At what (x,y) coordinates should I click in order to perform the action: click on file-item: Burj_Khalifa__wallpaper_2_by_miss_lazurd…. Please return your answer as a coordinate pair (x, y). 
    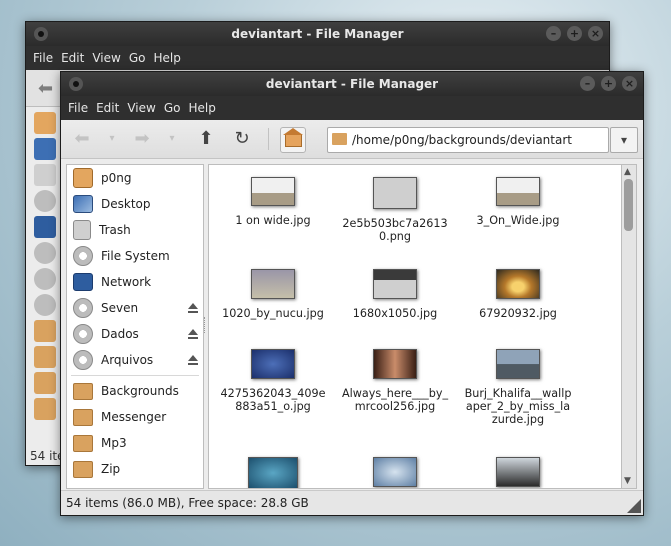
    Looking at the image, I should click on (518, 387).